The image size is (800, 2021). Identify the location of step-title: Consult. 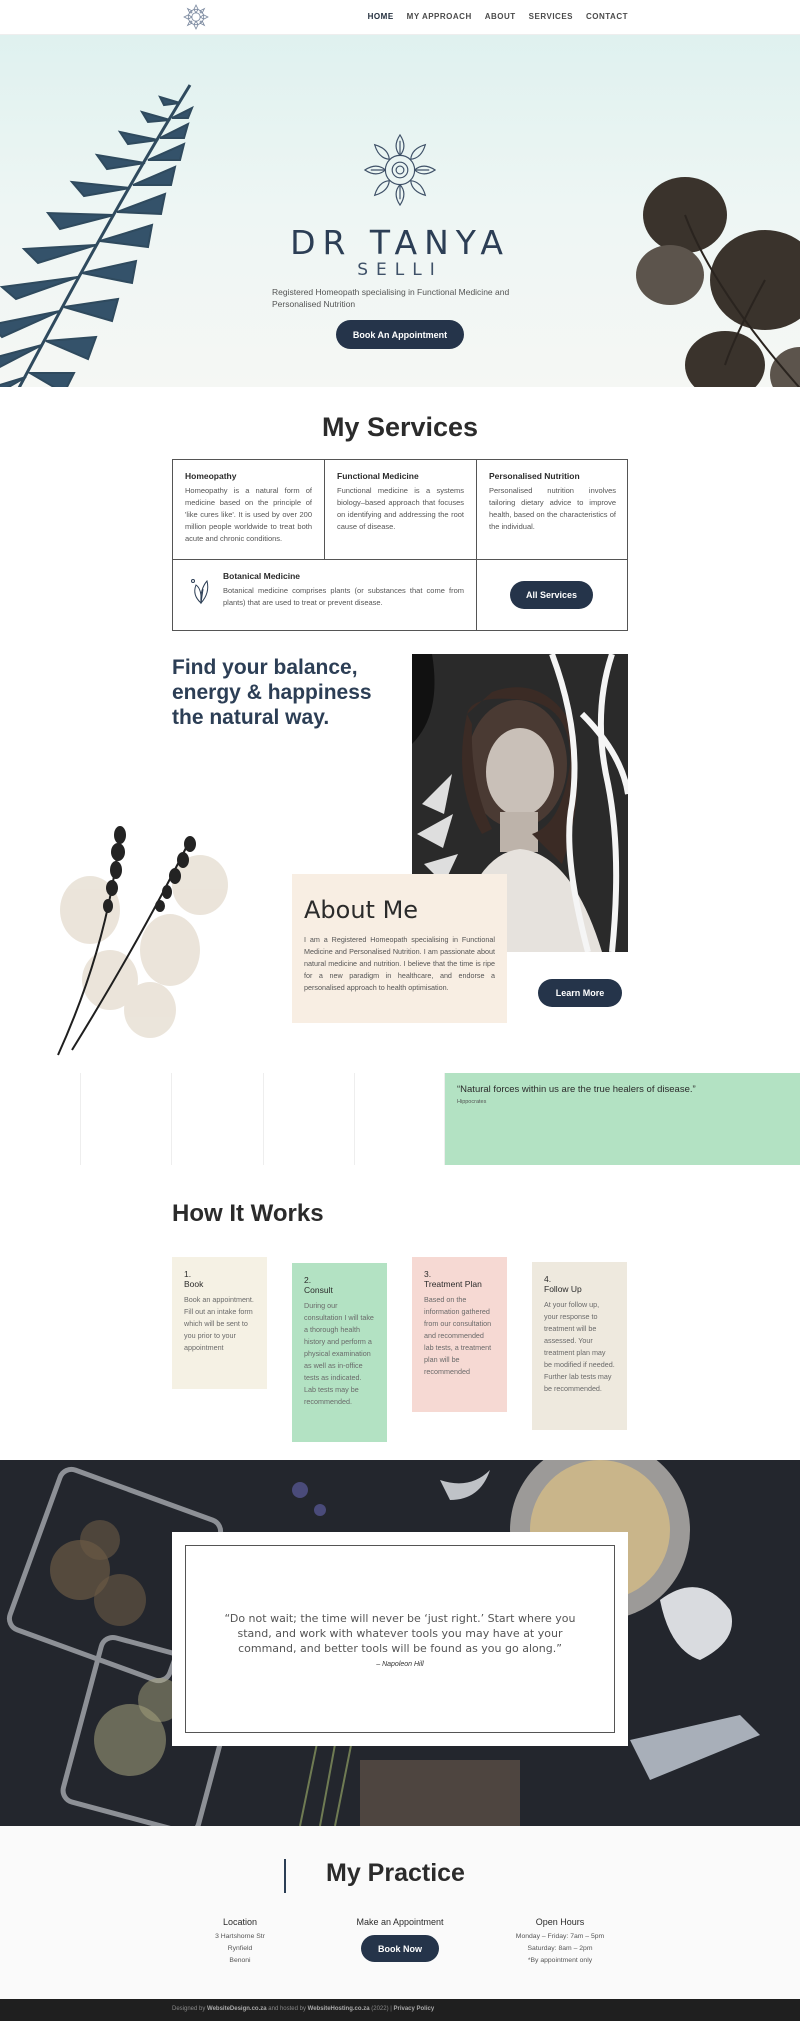
(318, 1290).